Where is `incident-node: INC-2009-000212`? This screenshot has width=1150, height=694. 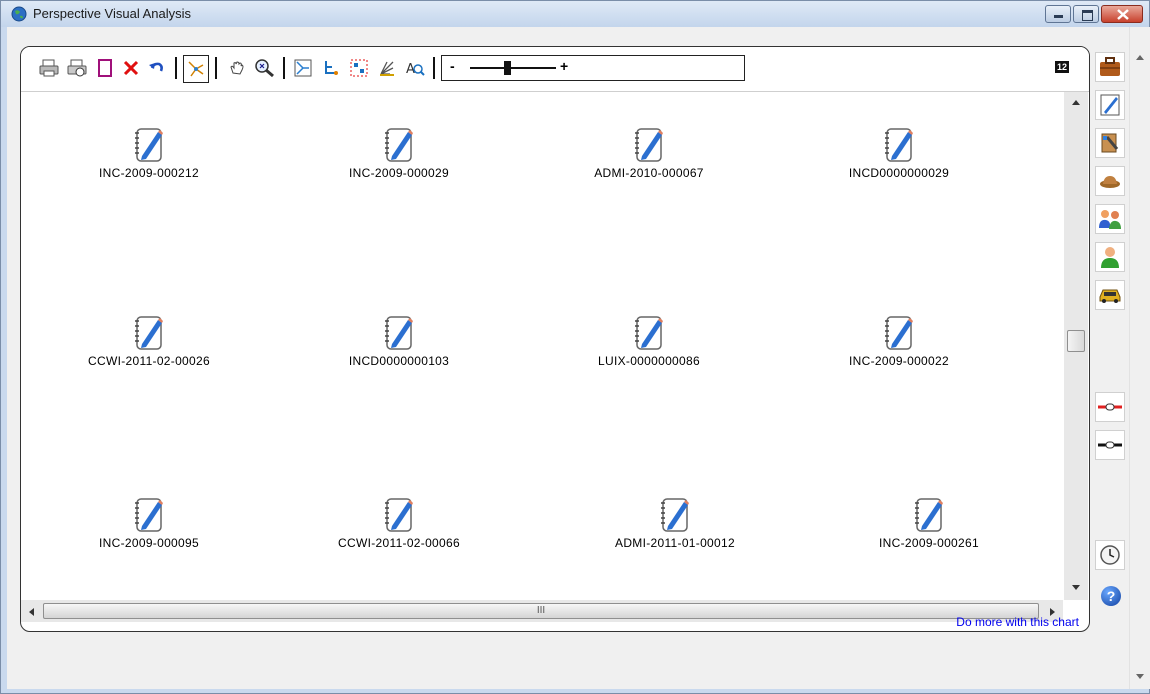
incident-node: INC-2009-000212 is located at coordinates (149, 153).